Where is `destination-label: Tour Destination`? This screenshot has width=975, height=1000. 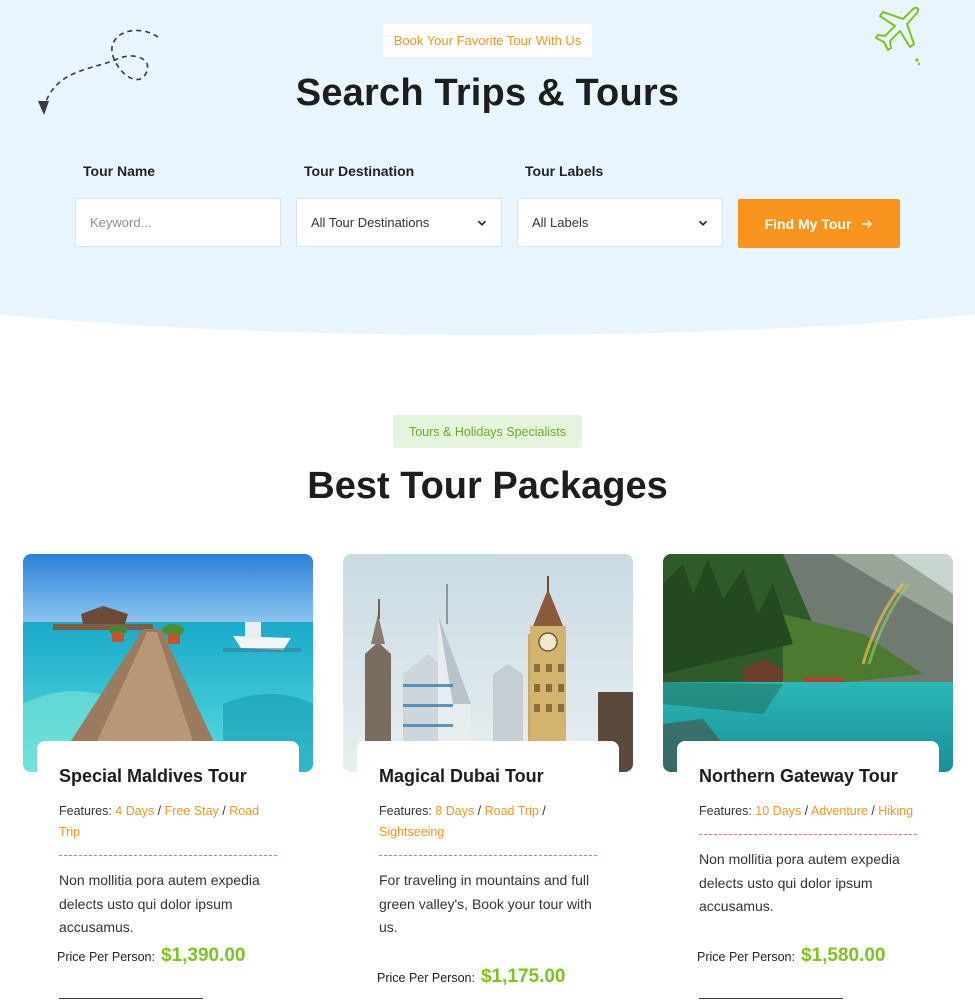
destination-label: Tour Destination is located at coordinates (359, 171).